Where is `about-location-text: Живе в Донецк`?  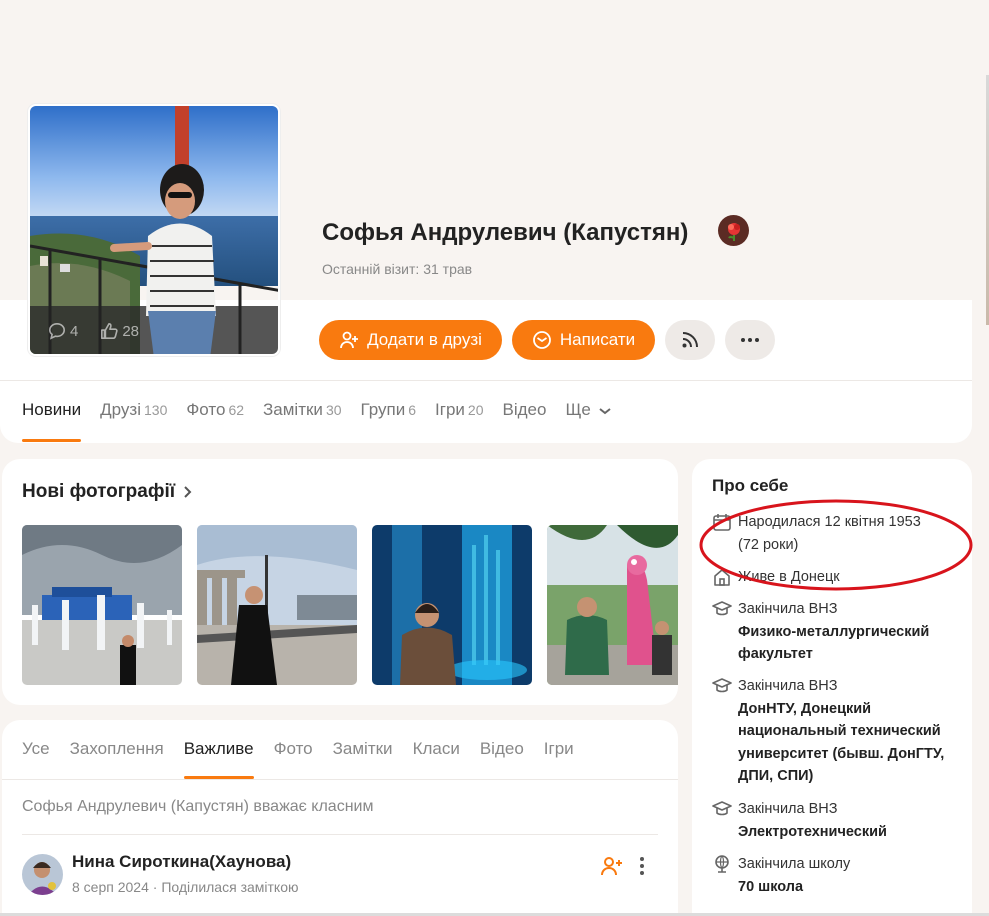
about-location-text: Живе в Донецк is located at coordinates (789, 577).